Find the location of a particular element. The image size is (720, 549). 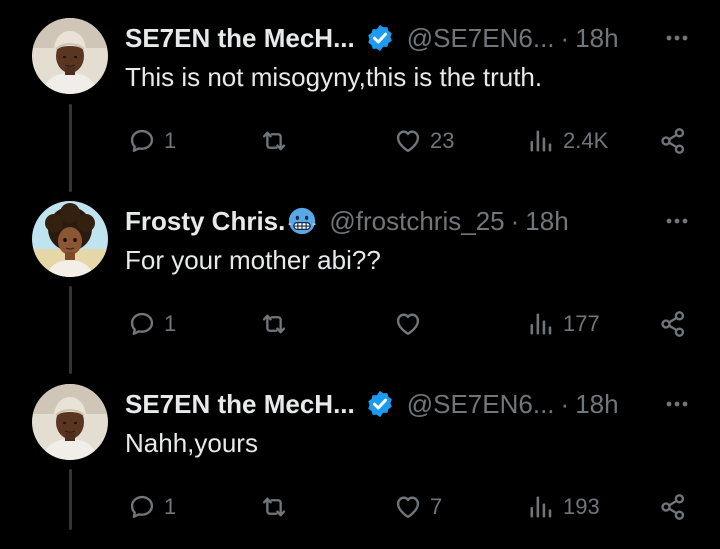

cold-face-emoji-icon is located at coordinates (302, 221).